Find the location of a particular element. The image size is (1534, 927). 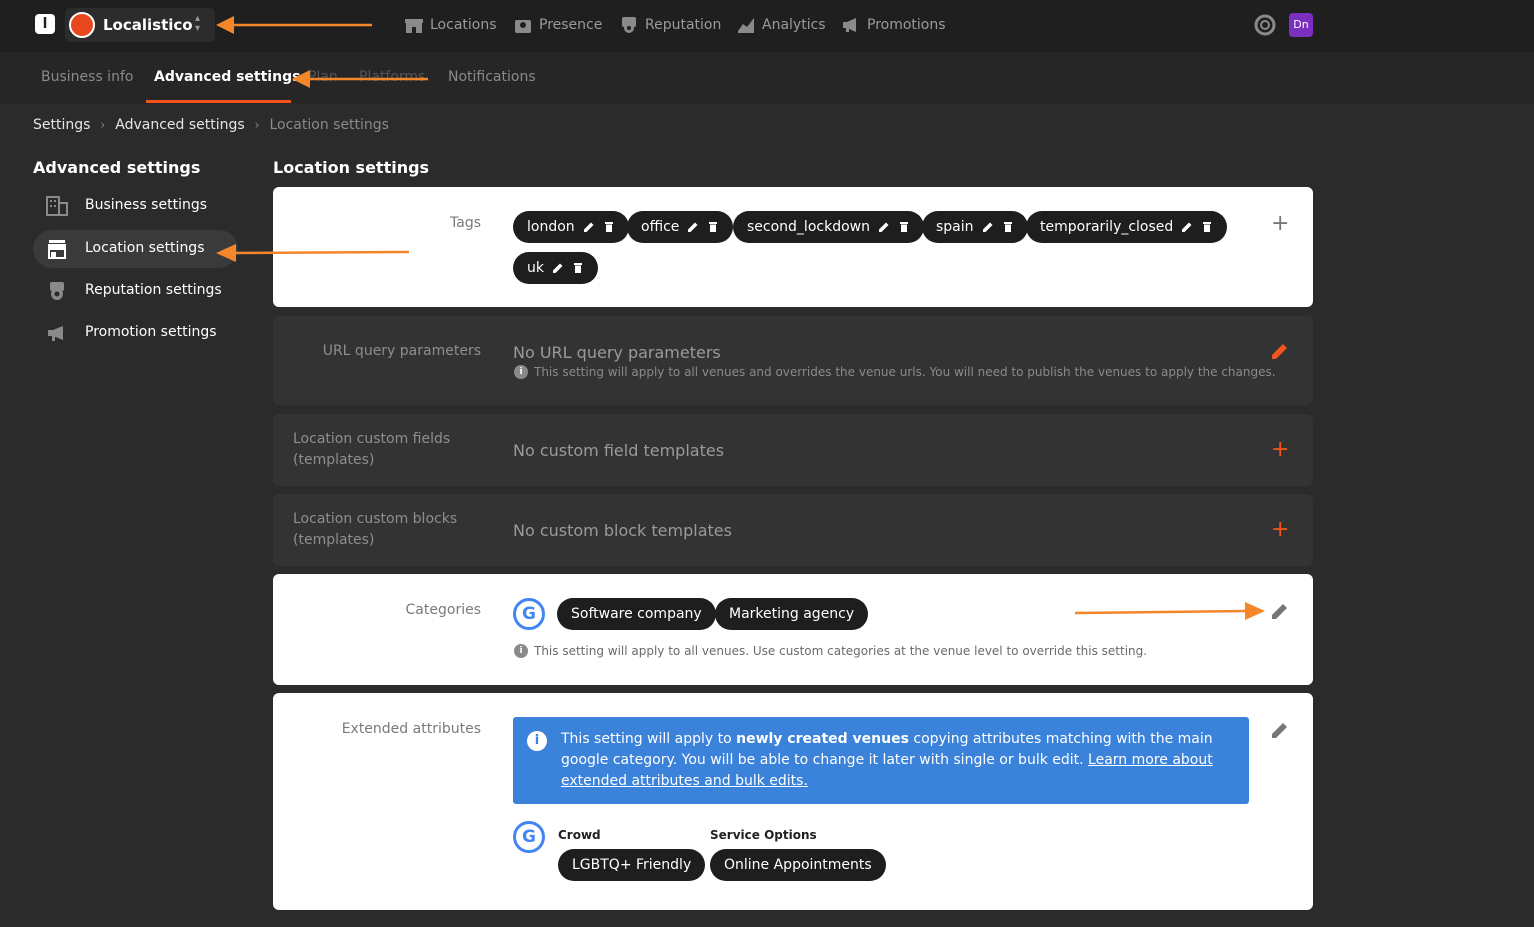

tag-chip: office is located at coordinates (680, 227).